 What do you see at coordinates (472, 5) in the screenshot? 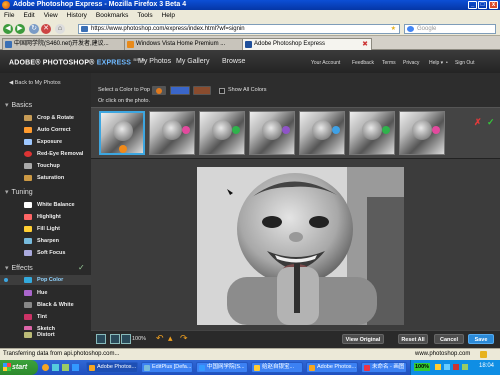
I see `minimize-button: _` at bounding box center [472, 5].